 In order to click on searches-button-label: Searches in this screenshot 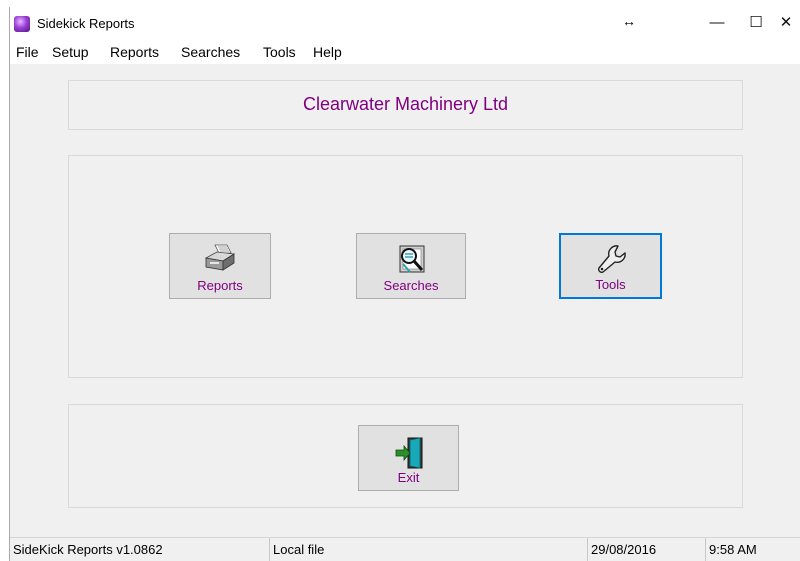, I will do `click(411, 285)`.